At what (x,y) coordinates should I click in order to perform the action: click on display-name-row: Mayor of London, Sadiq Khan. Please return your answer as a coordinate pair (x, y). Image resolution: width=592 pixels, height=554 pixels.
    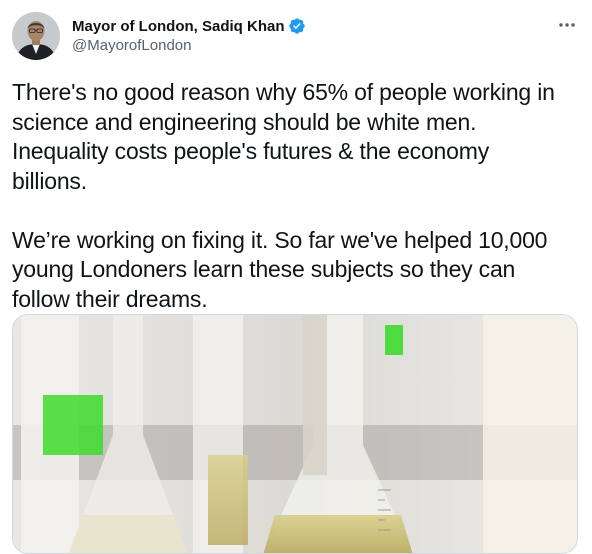
    Looking at the image, I should click on (189, 26).